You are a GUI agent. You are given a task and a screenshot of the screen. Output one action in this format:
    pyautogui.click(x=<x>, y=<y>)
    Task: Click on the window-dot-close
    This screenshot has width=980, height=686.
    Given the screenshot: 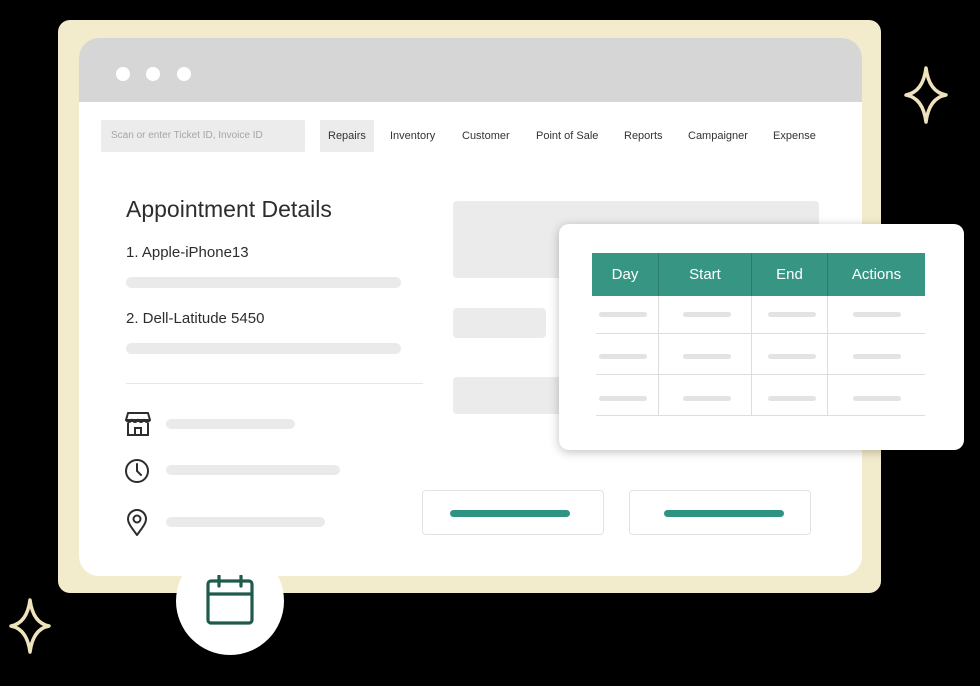 What is the action you would take?
    pyautogui.click(x=123, y=74)
    